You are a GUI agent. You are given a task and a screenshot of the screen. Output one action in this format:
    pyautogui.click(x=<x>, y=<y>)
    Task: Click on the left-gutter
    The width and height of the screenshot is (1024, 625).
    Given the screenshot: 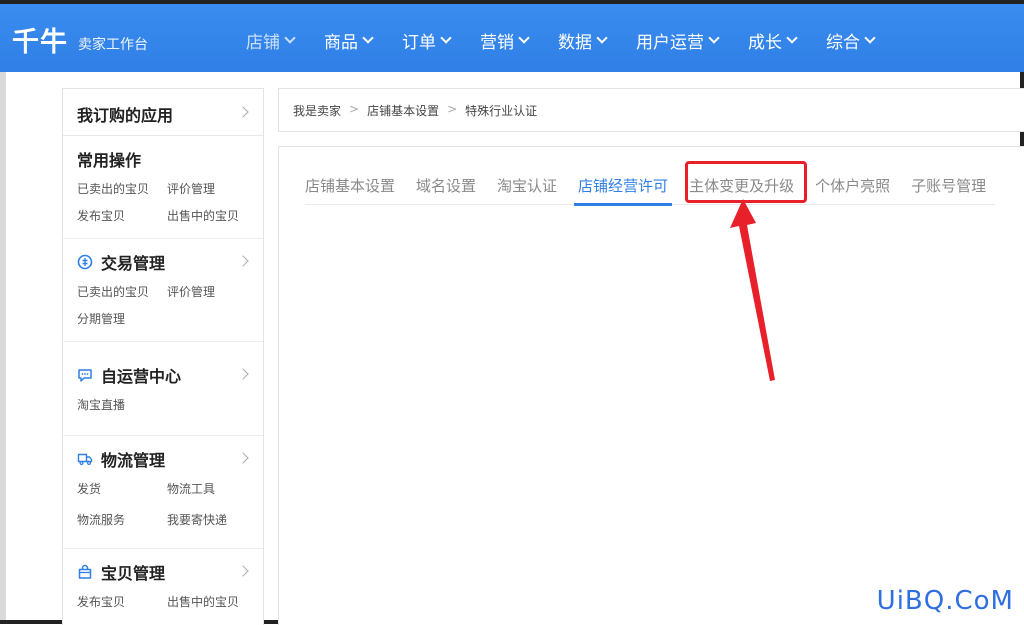 What is the action you would take?
    pyautogui.click(x=3, y=348)
    